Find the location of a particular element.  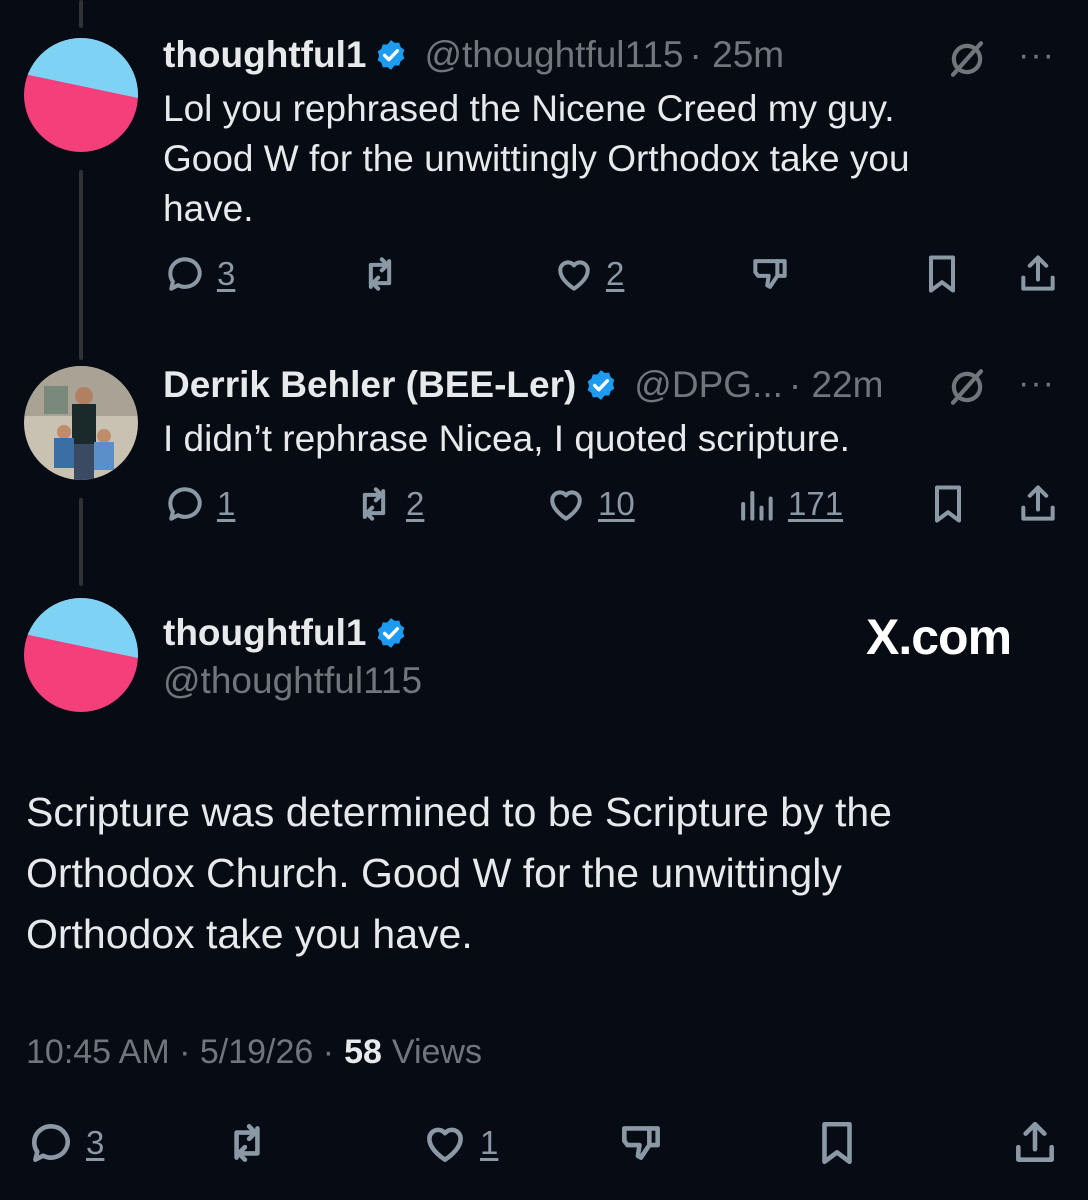

view-count: 171 is located at coordinates (816, 503).